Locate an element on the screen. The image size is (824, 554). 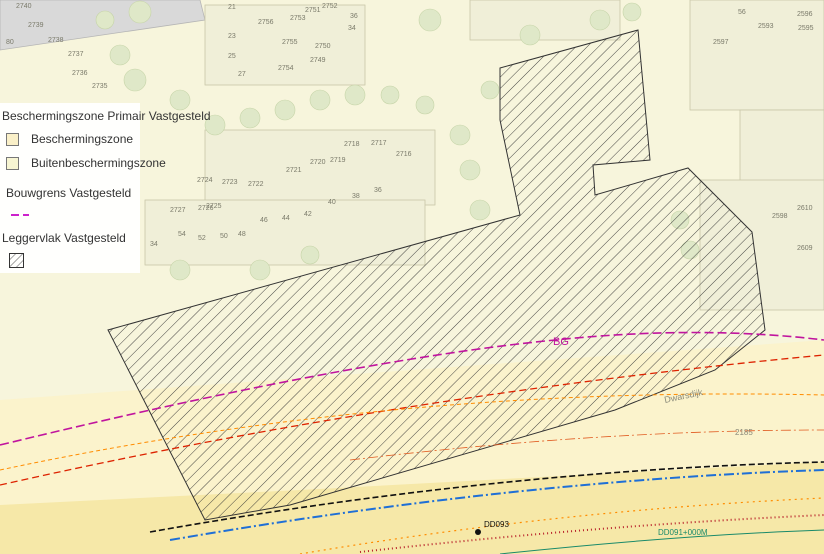
ledger-plane-swatch is located at coordinates (16, 260).